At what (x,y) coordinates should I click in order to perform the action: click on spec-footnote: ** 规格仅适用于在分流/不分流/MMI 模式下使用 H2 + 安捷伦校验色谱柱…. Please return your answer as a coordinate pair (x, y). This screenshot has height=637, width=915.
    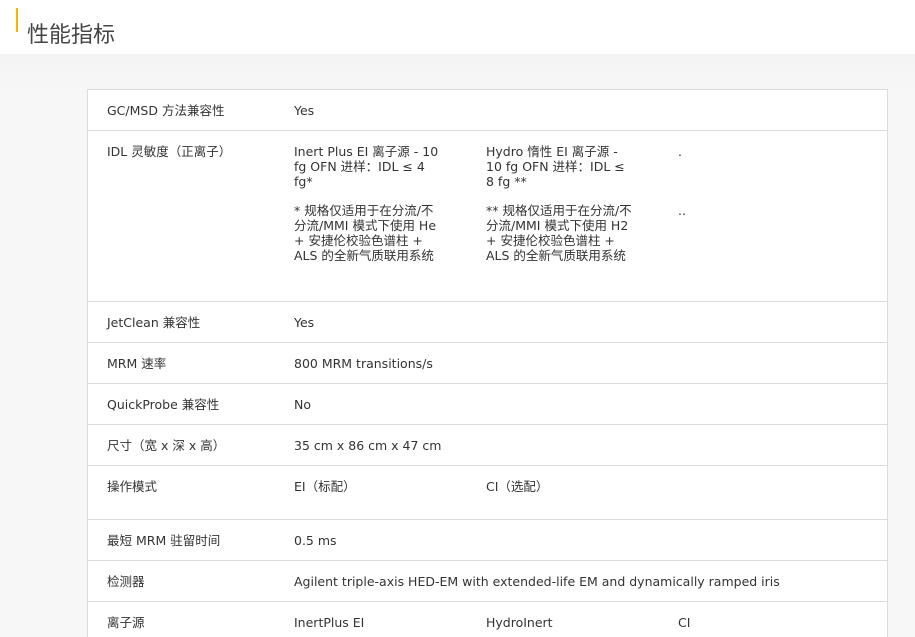
    Looking at the image, I should click on (559, 233).